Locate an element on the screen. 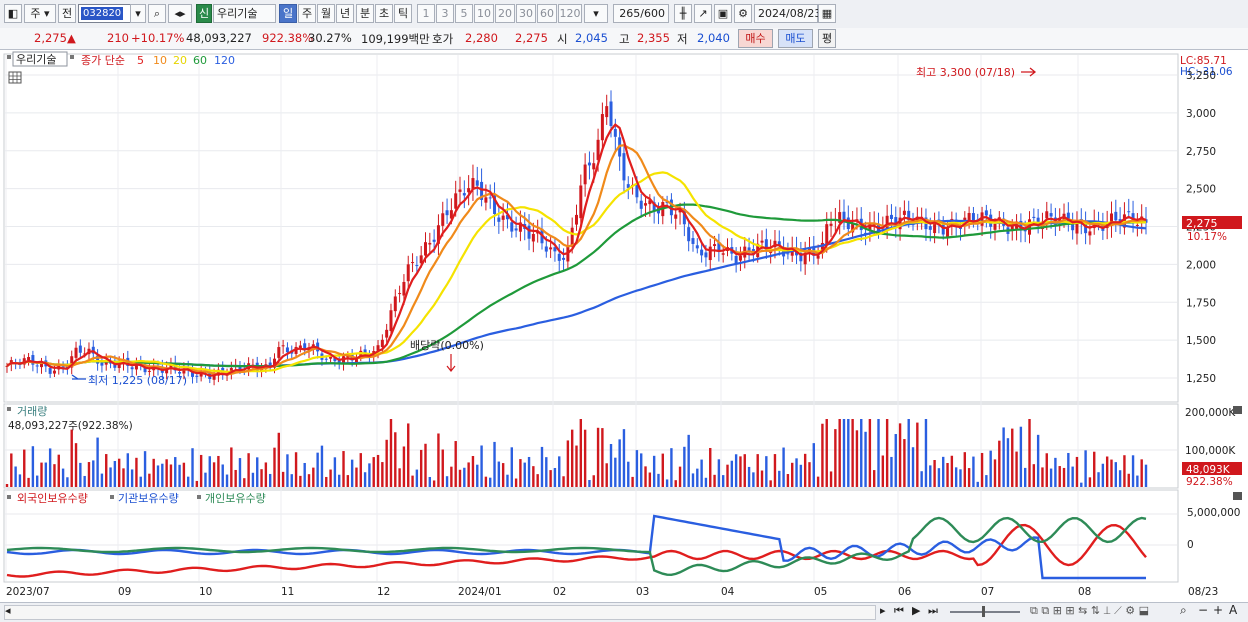 This screenshot has height=622, width=1248. zoom-slider-thumb is located at coordinates (983, 611).